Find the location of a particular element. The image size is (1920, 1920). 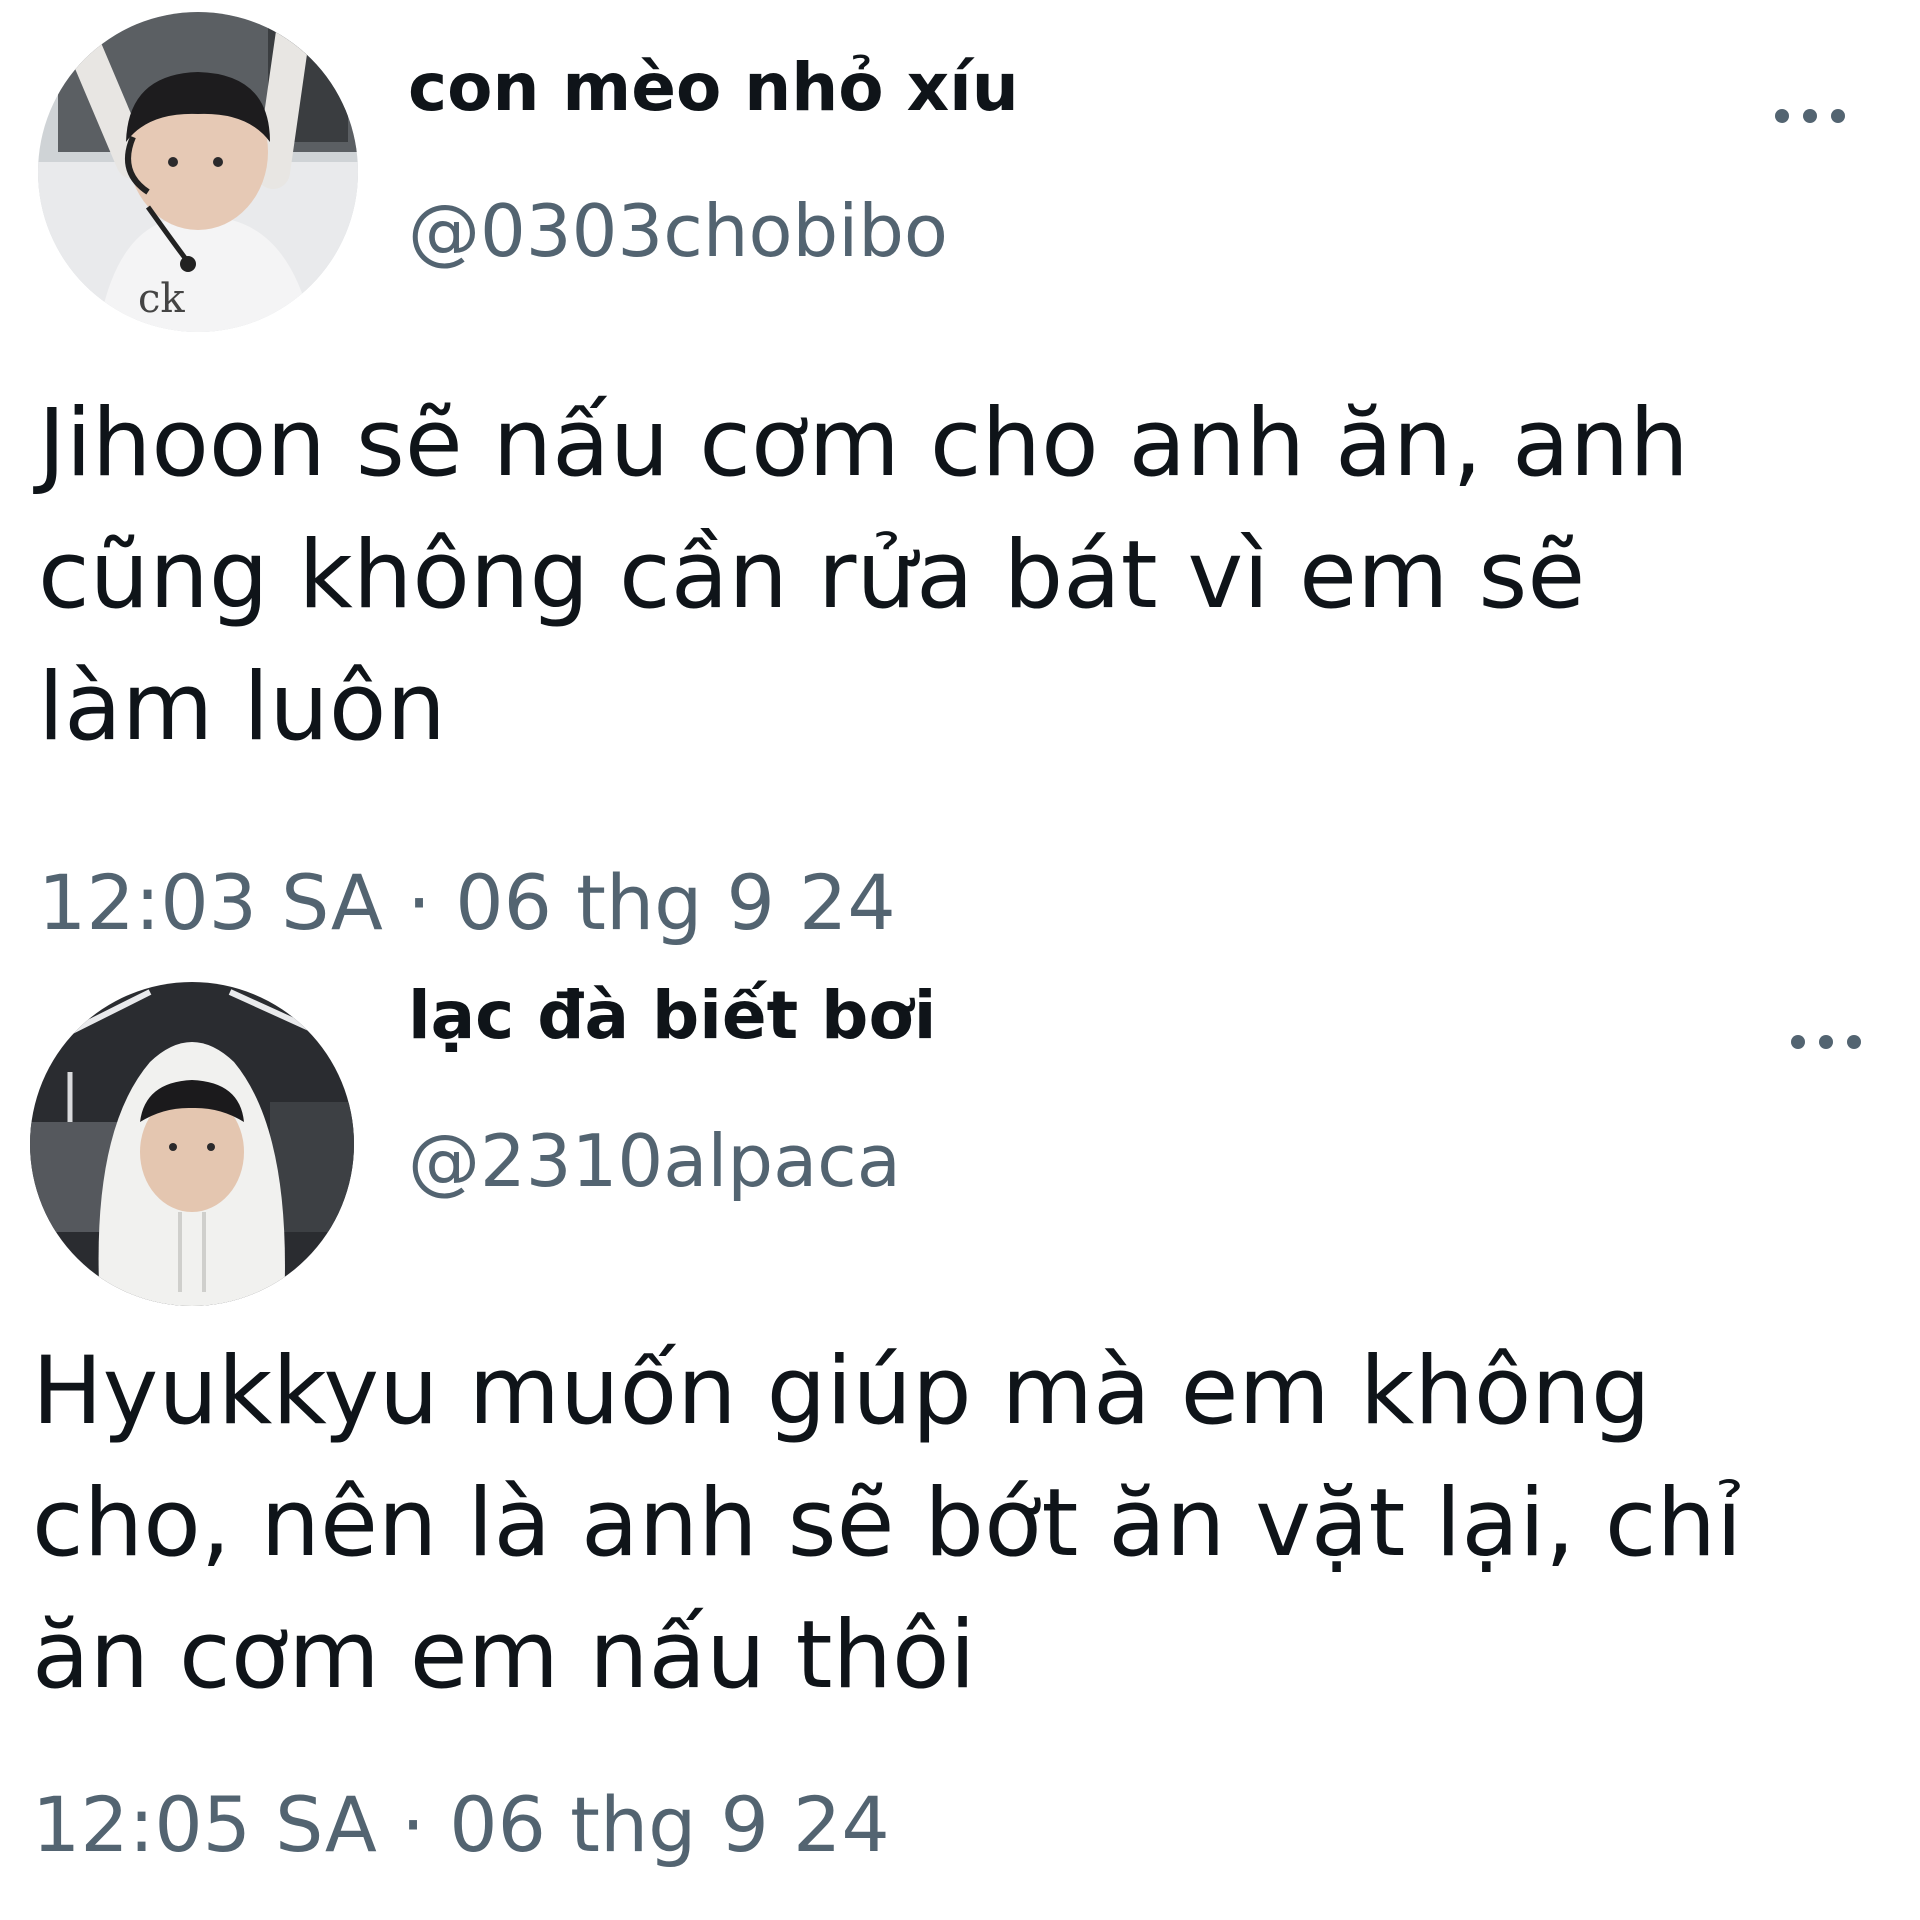

display-name: lạc đà biết bơi is located at coordinates (672, 1016).